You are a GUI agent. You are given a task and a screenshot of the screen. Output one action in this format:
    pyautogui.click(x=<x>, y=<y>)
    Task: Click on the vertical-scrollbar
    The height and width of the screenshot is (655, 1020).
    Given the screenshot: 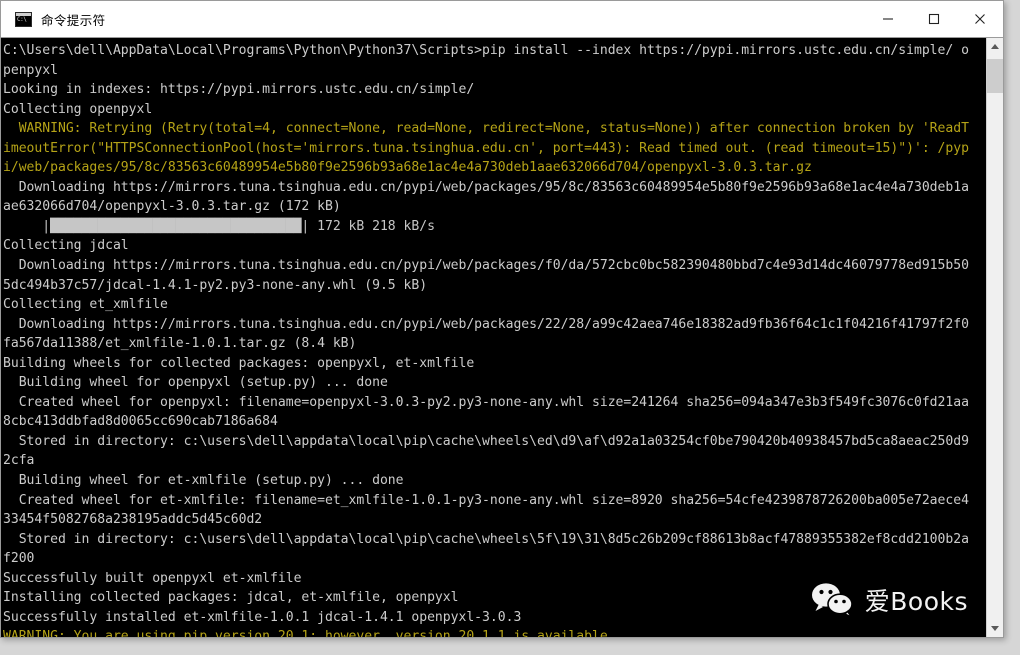 What is the action you would take?
    pyautogui.click(x=994, y=337)
    